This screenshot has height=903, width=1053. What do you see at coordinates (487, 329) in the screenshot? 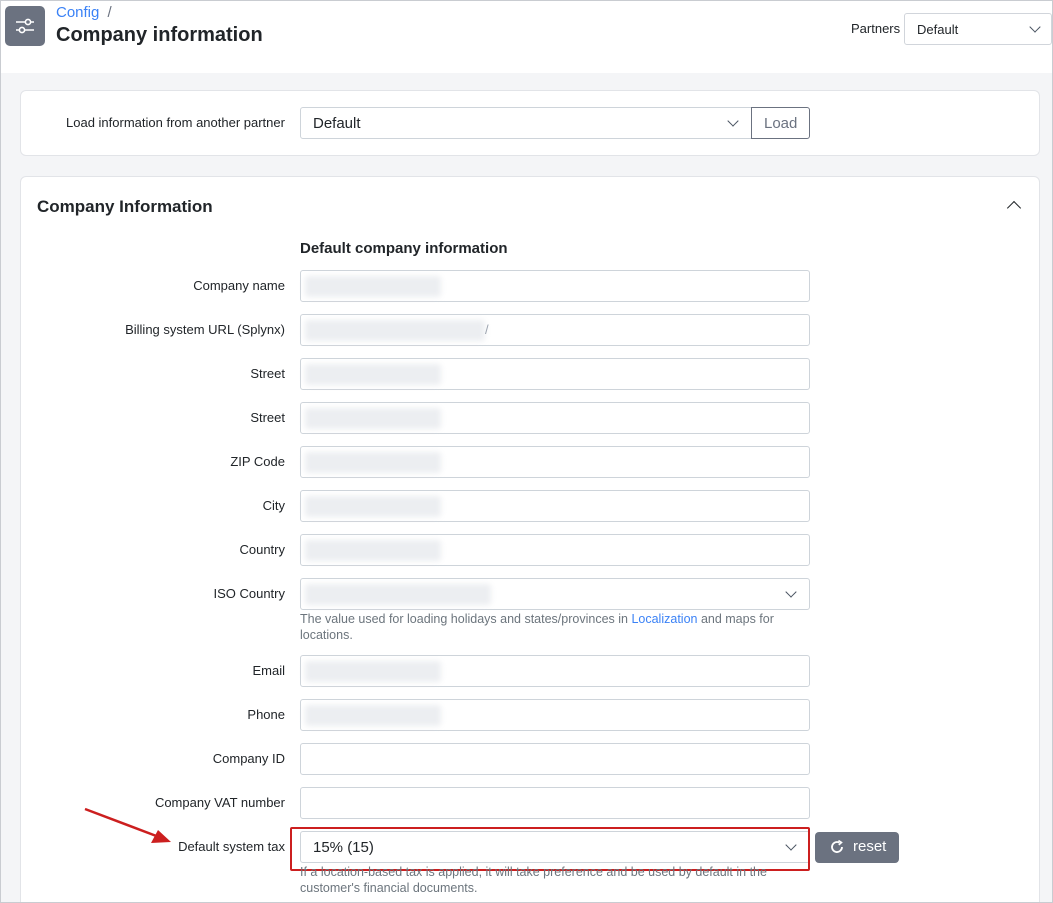
I see `billing-url-suffix: /` at bounding box center [487, 329].